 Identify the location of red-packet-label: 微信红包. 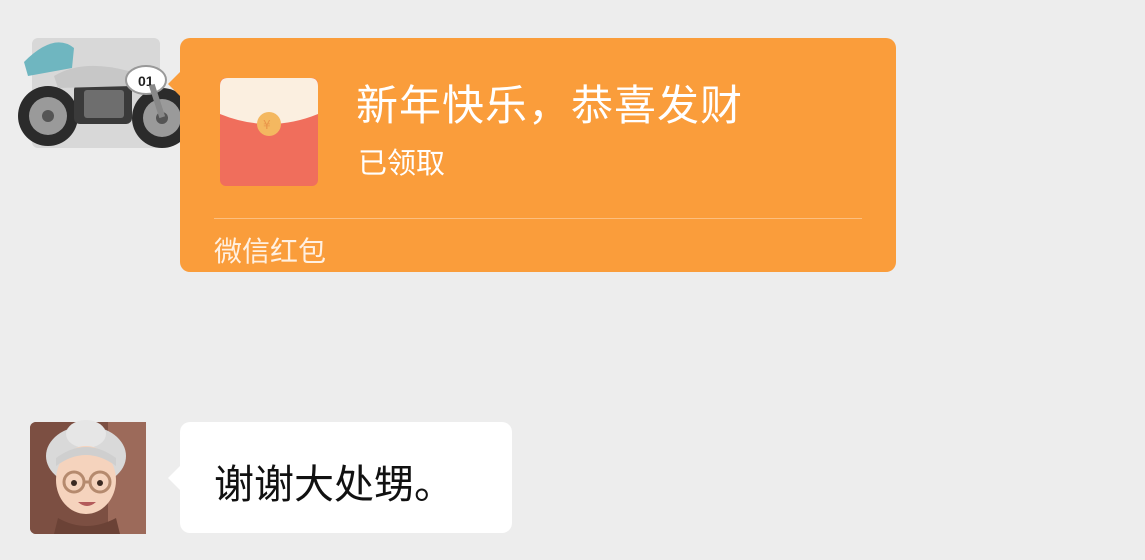
(270, 251).